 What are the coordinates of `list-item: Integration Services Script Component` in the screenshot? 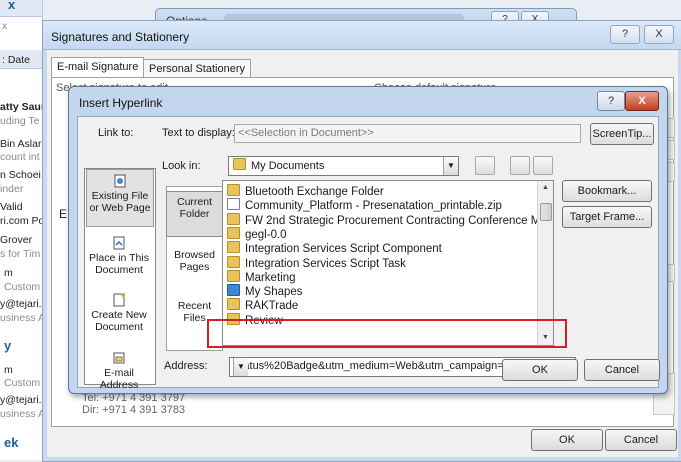 It's located at (334, 248).